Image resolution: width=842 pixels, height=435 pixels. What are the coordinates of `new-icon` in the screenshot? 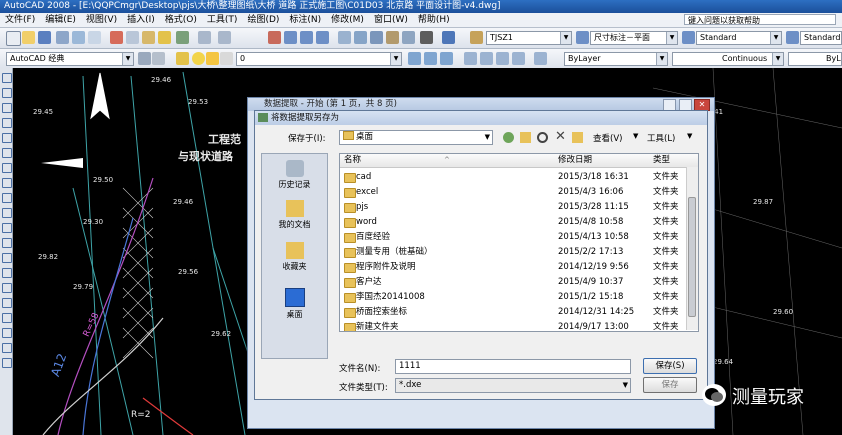 It's located at (13, 38).